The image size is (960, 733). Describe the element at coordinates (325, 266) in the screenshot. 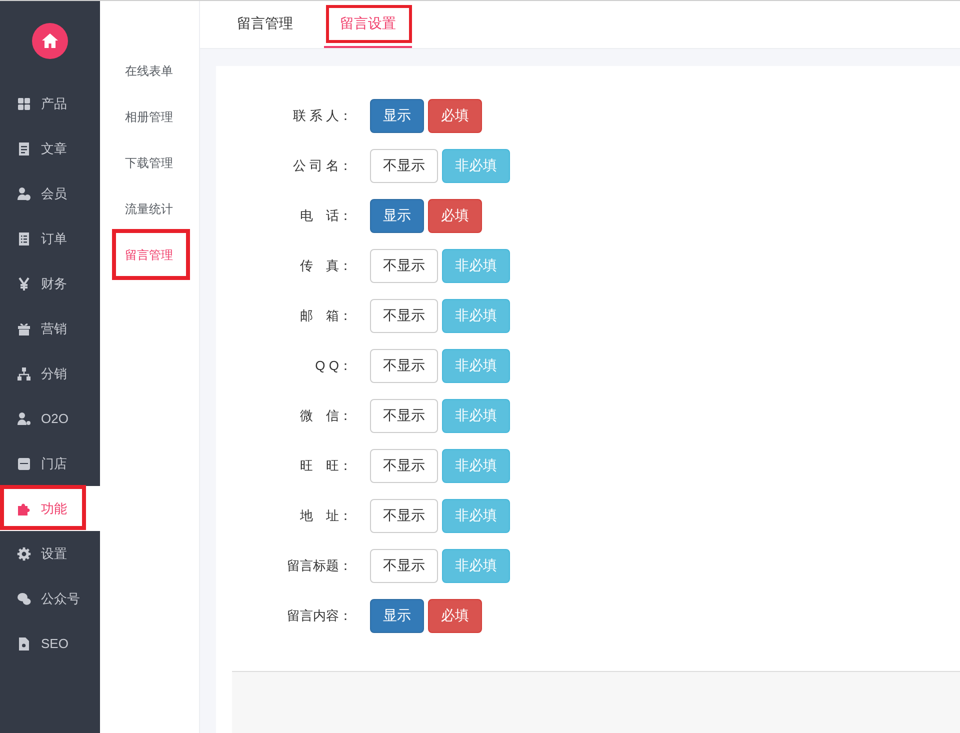

I see `field-label: 传 真：` at that location.